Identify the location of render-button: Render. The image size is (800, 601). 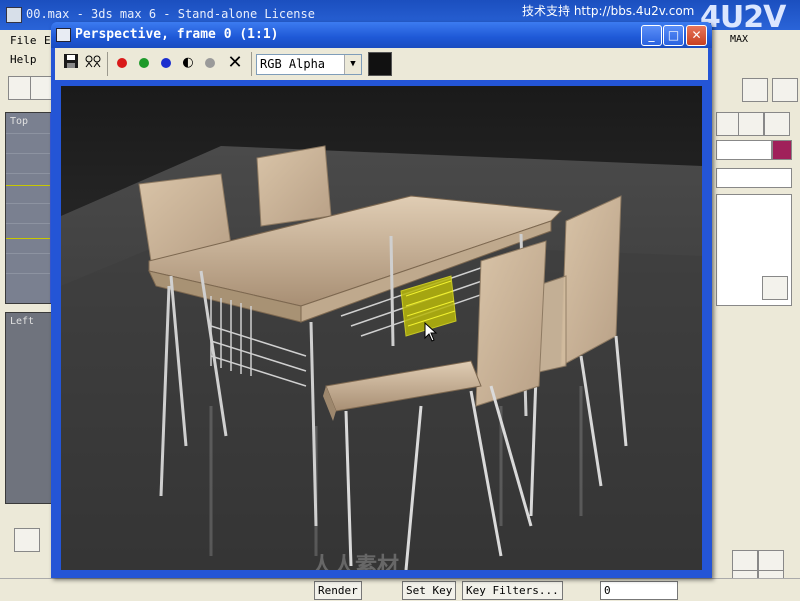
(338, 590).